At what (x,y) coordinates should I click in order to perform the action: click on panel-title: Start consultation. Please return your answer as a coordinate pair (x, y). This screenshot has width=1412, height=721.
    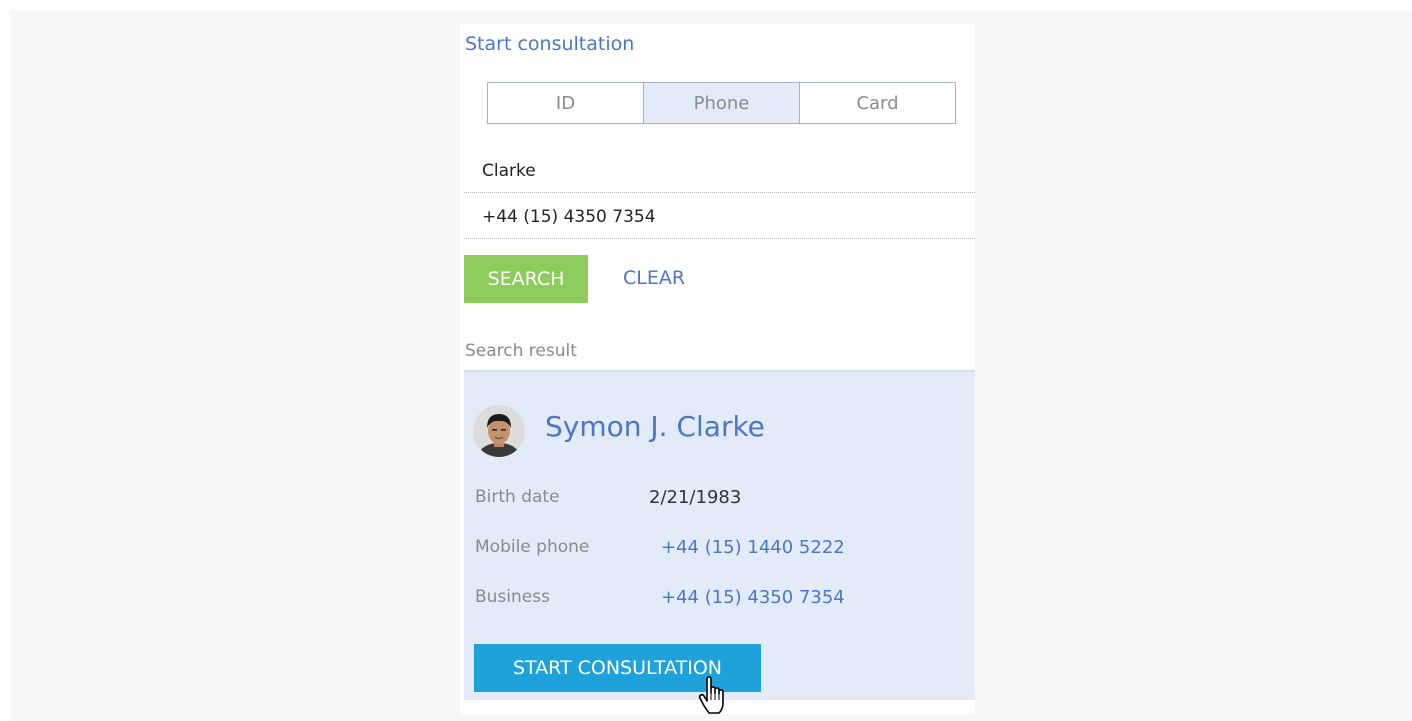
    Looking at the image, I should click on (550, 44).